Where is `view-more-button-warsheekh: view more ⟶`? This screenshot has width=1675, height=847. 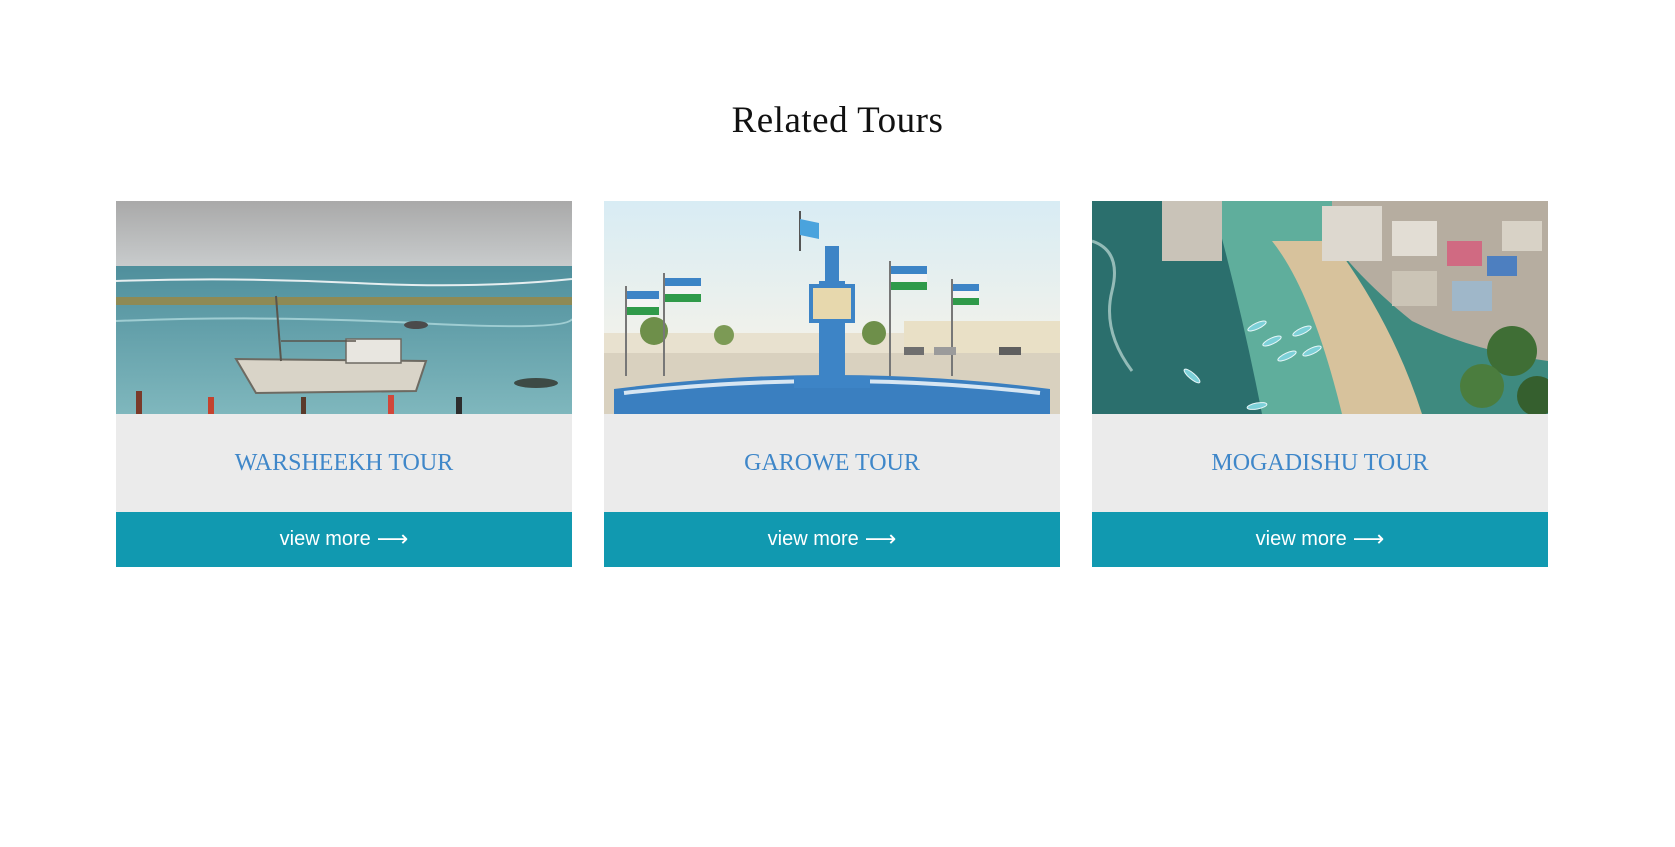 view-more-button-warsheekh: view more ⟶ is located at coordinates (344, 539).